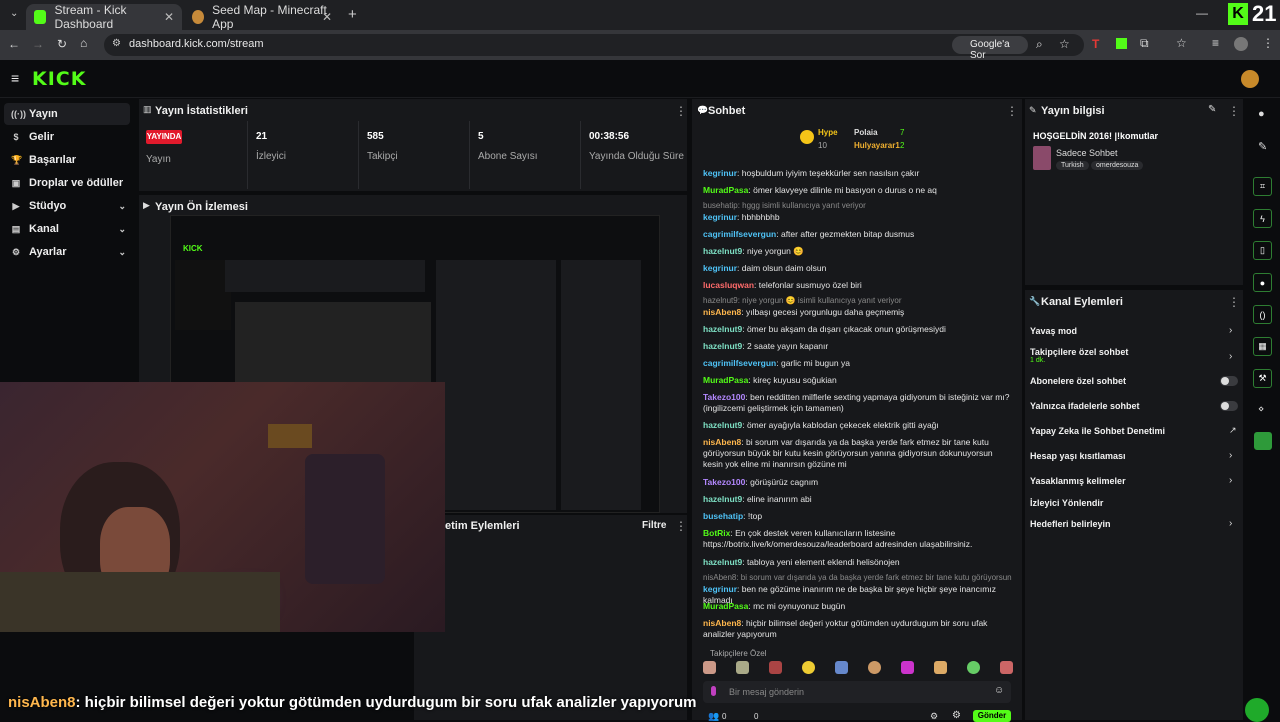  Describe the element at coordinates (38, 44) in the screenshot. I see `forward-icon: →` at that location.